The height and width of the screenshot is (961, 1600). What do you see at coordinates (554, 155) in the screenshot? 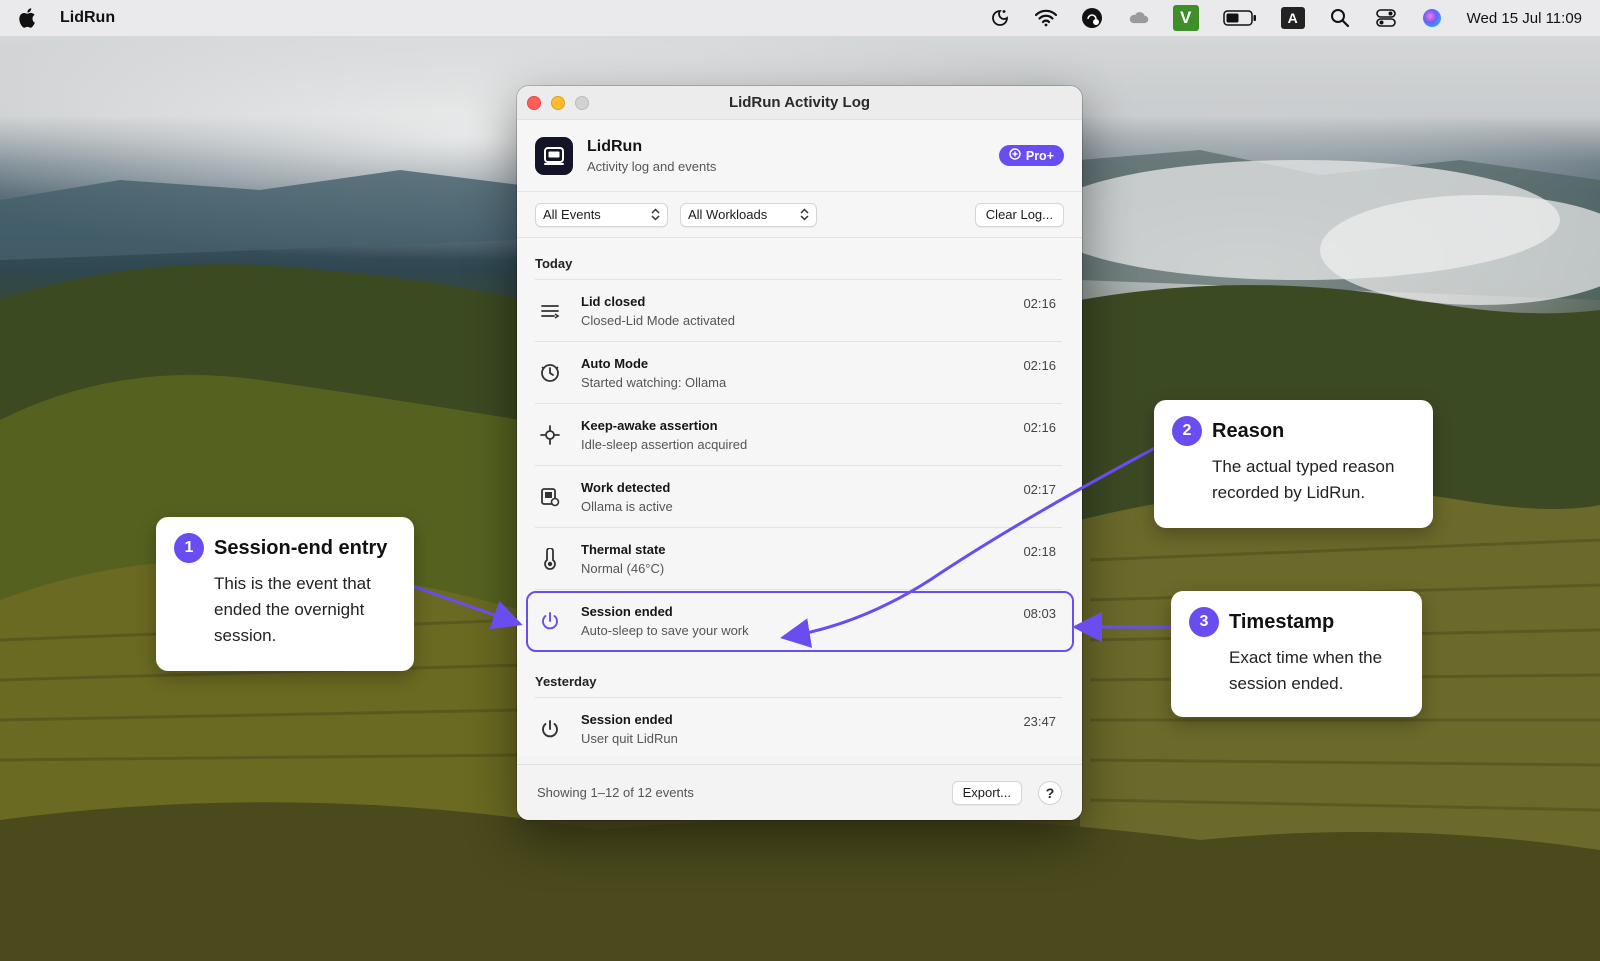
I see `lidrun-logo-icon` at bounding box center [554, 155].